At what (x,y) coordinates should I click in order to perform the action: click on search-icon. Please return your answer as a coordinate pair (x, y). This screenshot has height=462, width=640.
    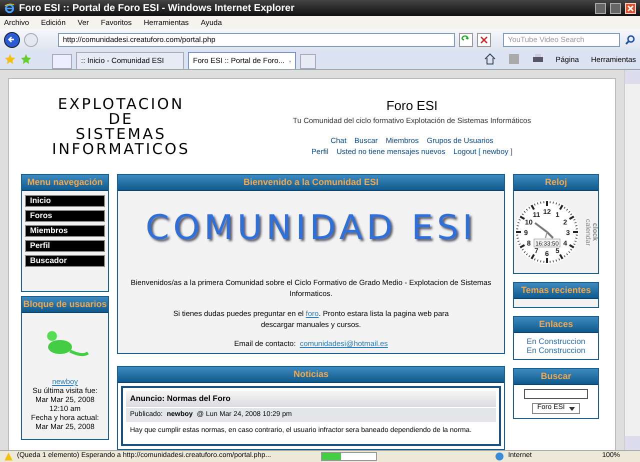
    Looking at the image, I should click on (630, 40).